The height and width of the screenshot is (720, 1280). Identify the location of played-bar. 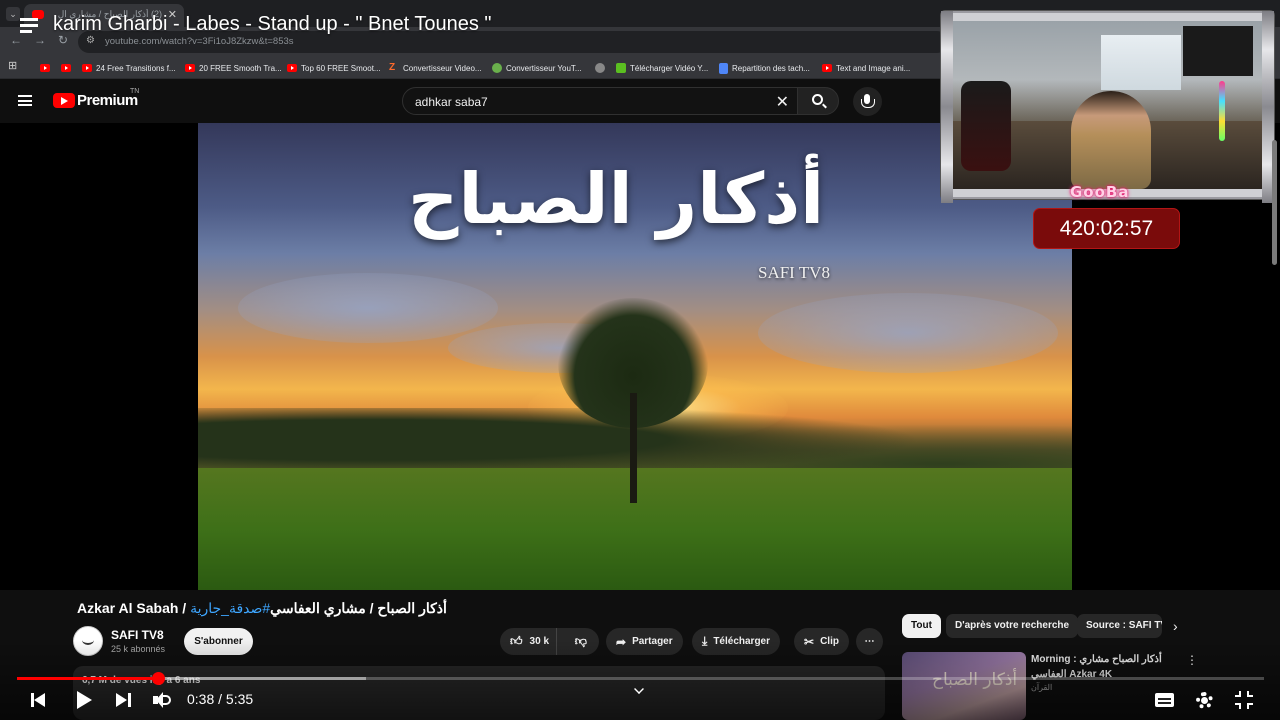
(88, 678).